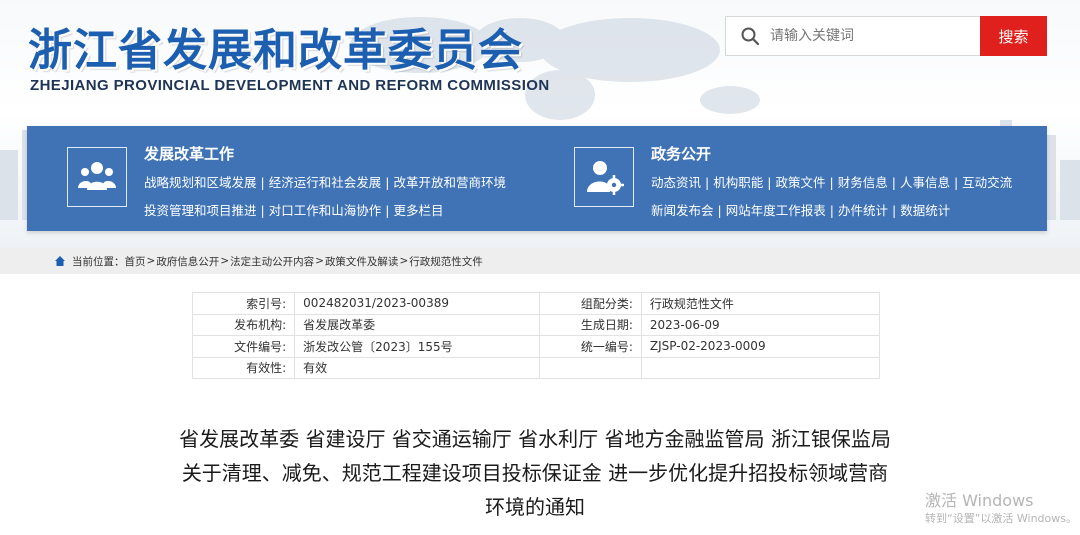  Describe the element at coordinates (98, 261) in the screenshot. I see `breadcrumb-label: 当前位置：` at that location.